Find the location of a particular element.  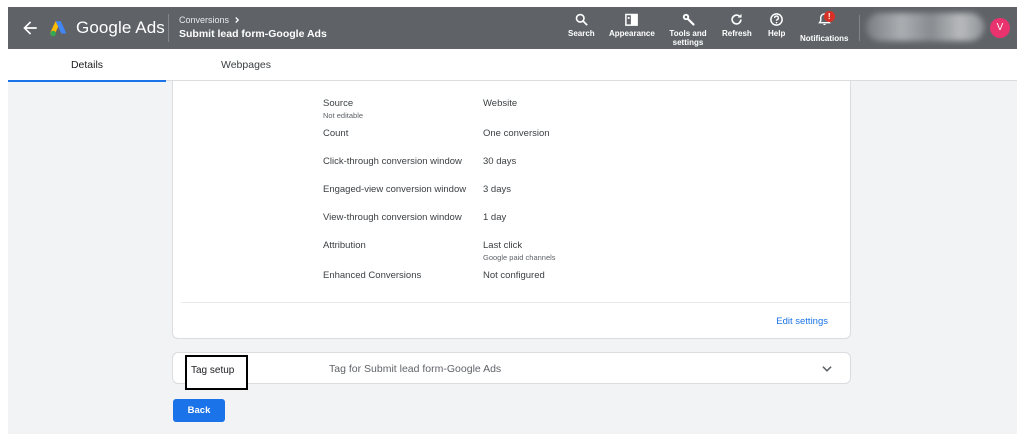

setting-value-view-through: 1 day is located at coordinates (495, 217).